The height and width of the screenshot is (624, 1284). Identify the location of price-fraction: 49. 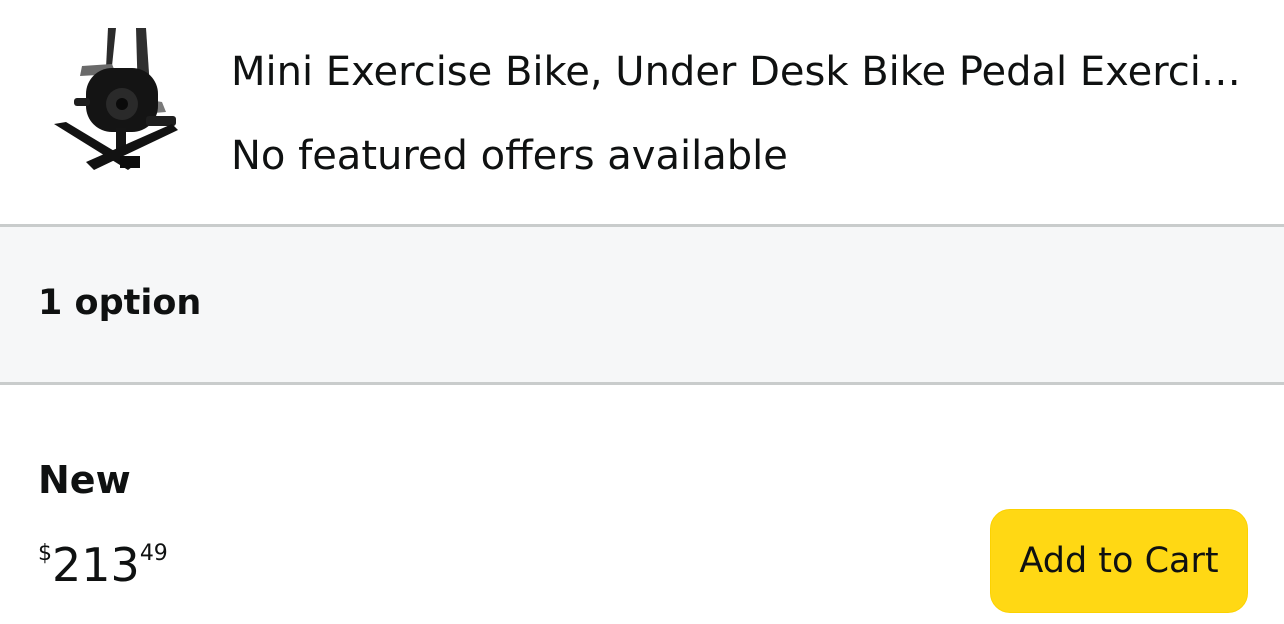
(153, 553).